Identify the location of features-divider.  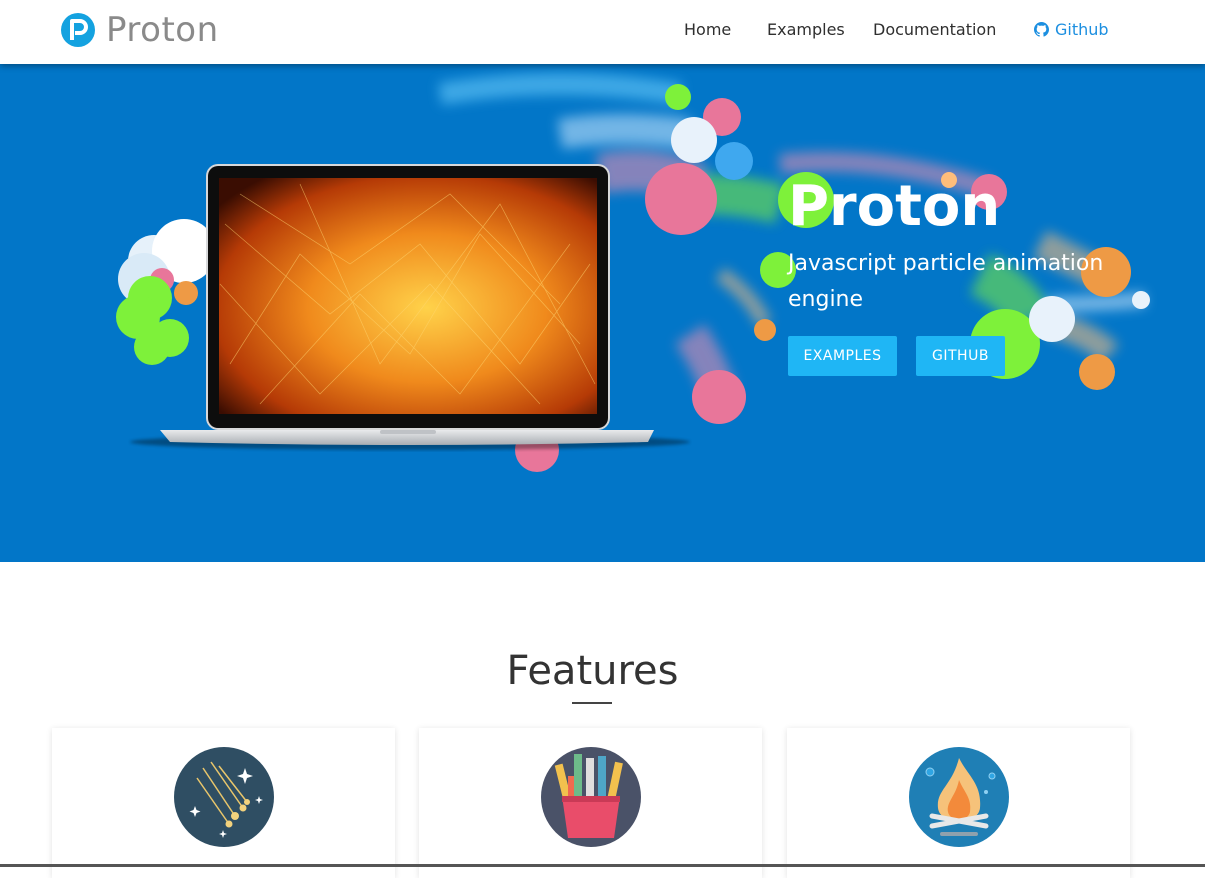
(592, 703).